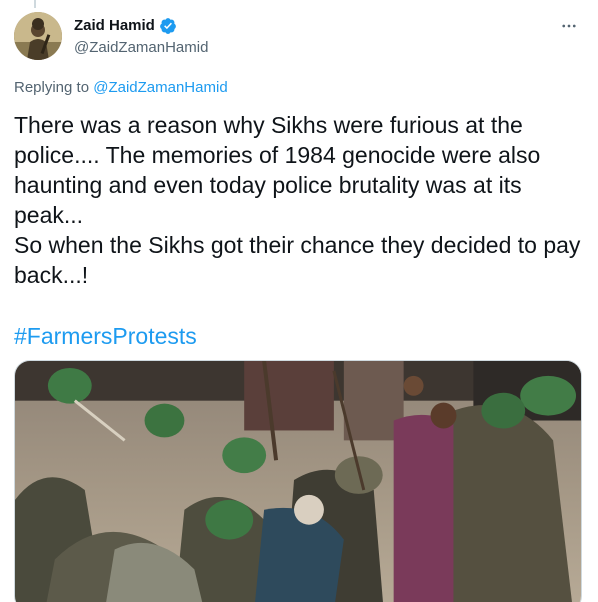 This screenshot has width=598, height=602. Describe the element at coordinates (35, 4) in the screenshot. I see `thread-connector-line` at that location.